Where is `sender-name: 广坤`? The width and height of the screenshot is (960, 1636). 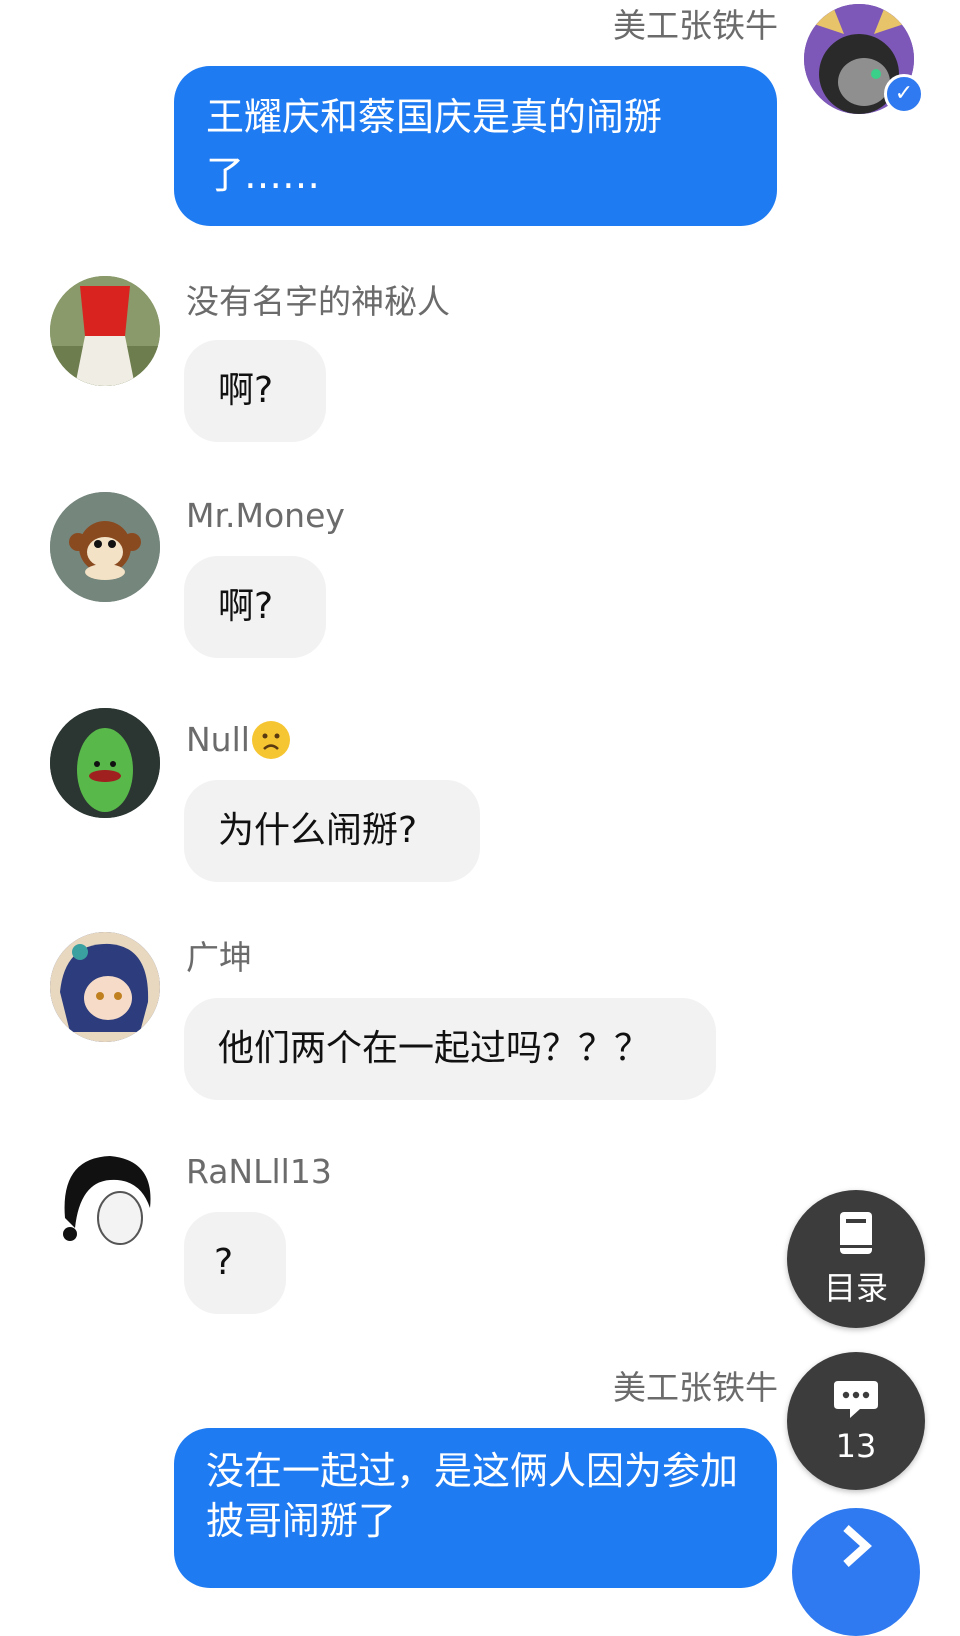
sender-name: 广坤 is located at coordinates (219, 957).